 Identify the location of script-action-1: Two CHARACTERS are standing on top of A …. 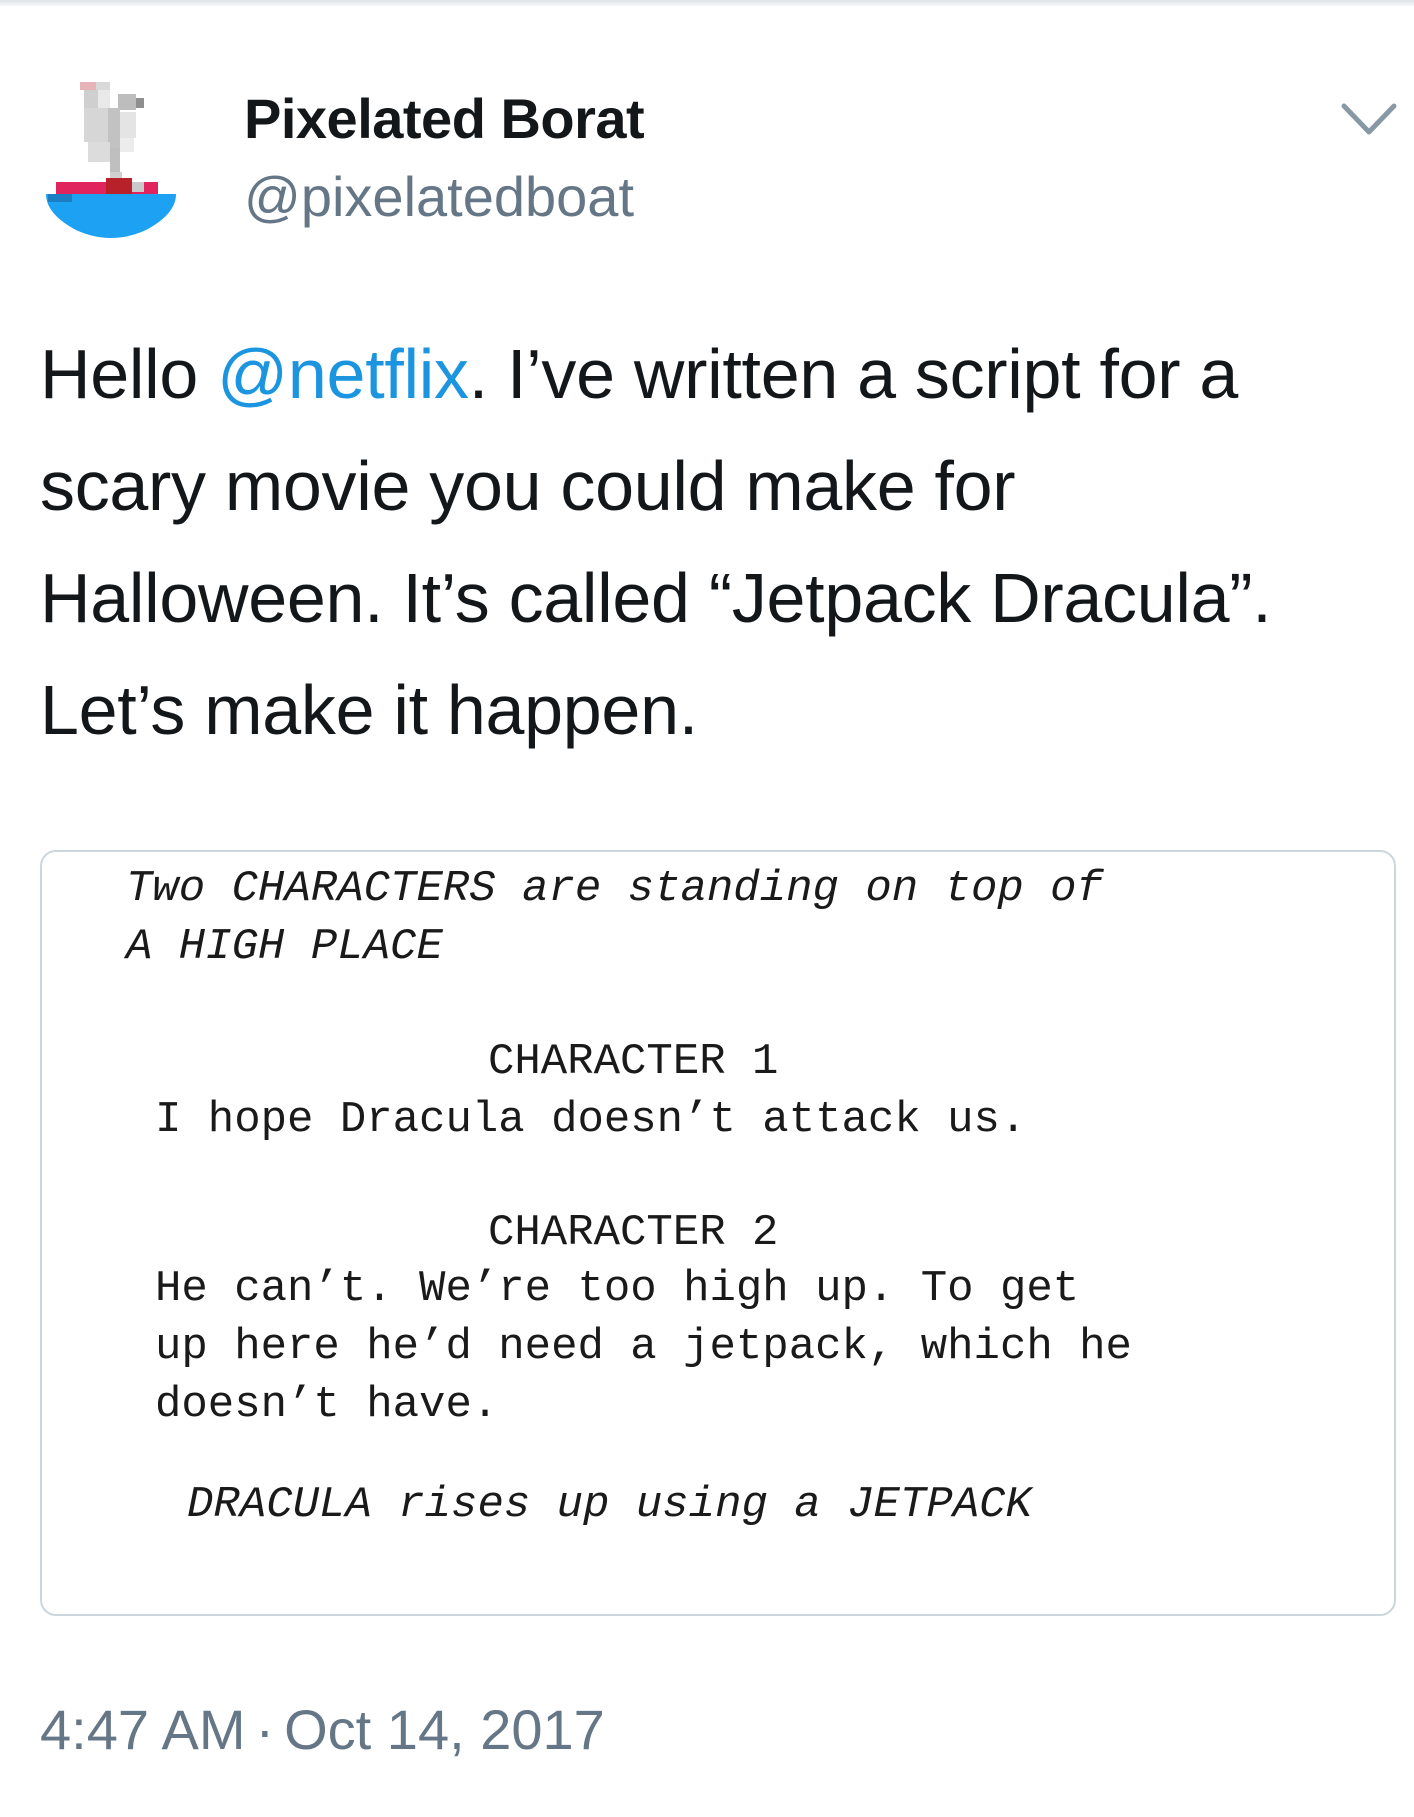
(614, 918).